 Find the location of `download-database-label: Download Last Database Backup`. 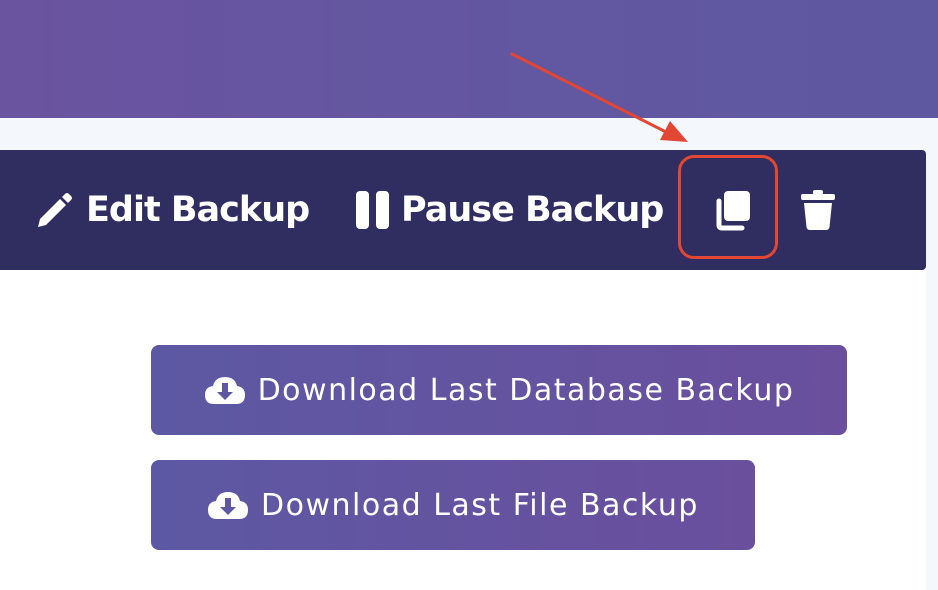

download-database-label: Download Last Database Backup is located at coordinates (526, 390).